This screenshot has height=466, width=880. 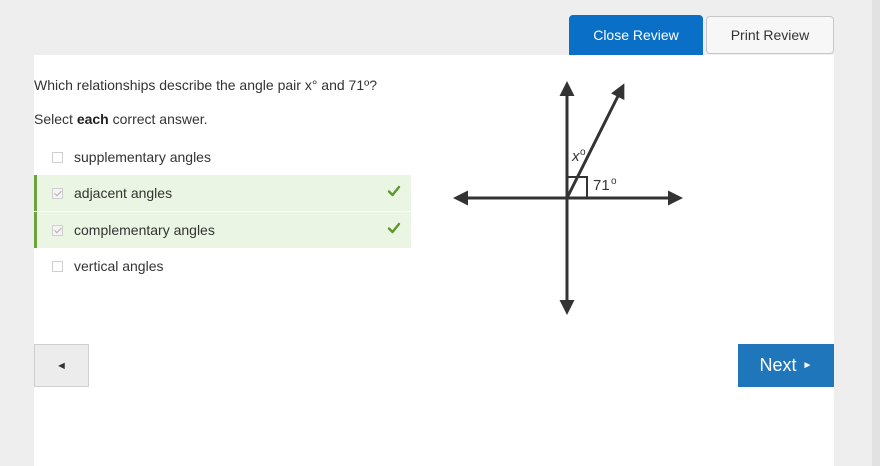 What do you see at coordinates (876, 233) in the screenshot?
I see `scrollbar` at bounding box center [876, 233].